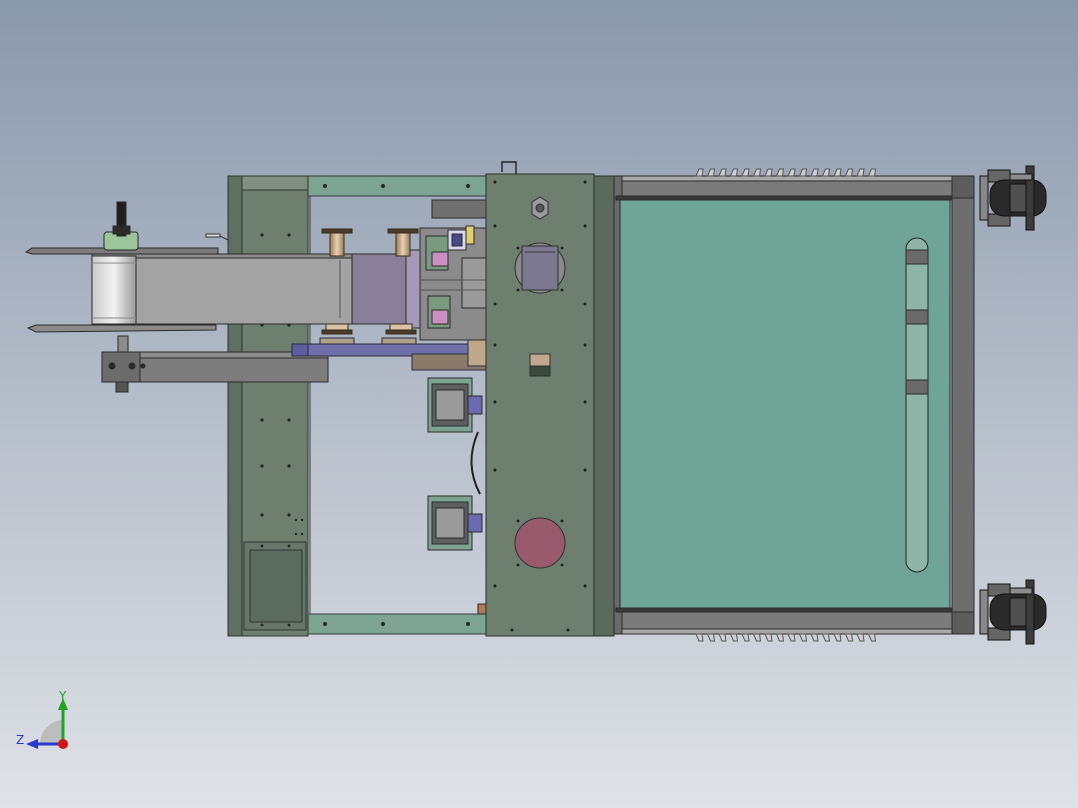 This screenshot has height=808, width=1078. Describe the element at coordinates (268, 406) in the screenshot. I see `left-frame-column` at that location.